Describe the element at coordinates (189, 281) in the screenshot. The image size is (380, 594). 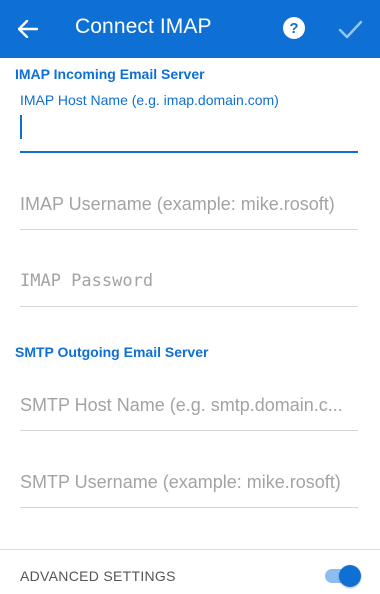
I see `imap-password-input` at that location.